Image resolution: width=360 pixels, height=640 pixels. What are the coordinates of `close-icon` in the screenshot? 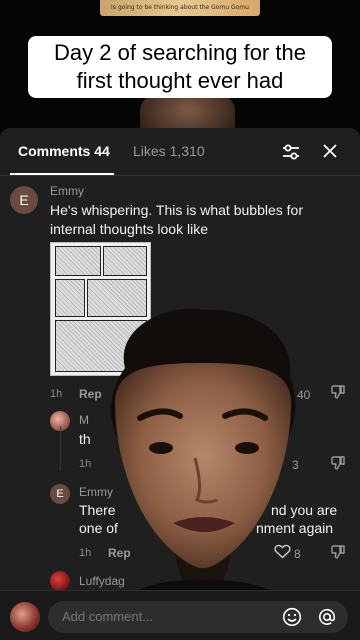 It's located at (330, 151).